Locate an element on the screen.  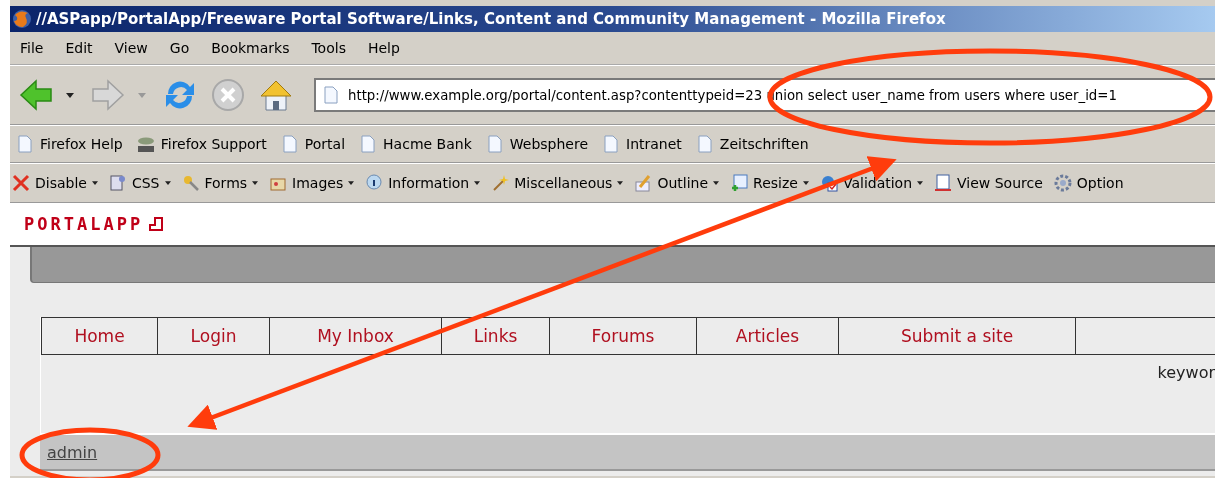
toolbar-button: View Source is located at coordinates (988, 183).